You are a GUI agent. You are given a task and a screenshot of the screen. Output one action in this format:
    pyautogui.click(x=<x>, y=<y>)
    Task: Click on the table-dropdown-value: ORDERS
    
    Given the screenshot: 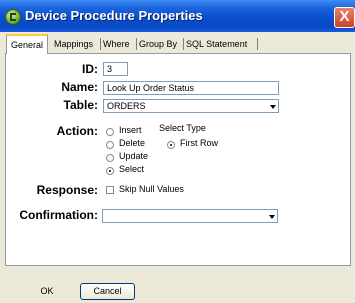 What is the action you would take?
    pyautogui.click(x=126, y=106)
    